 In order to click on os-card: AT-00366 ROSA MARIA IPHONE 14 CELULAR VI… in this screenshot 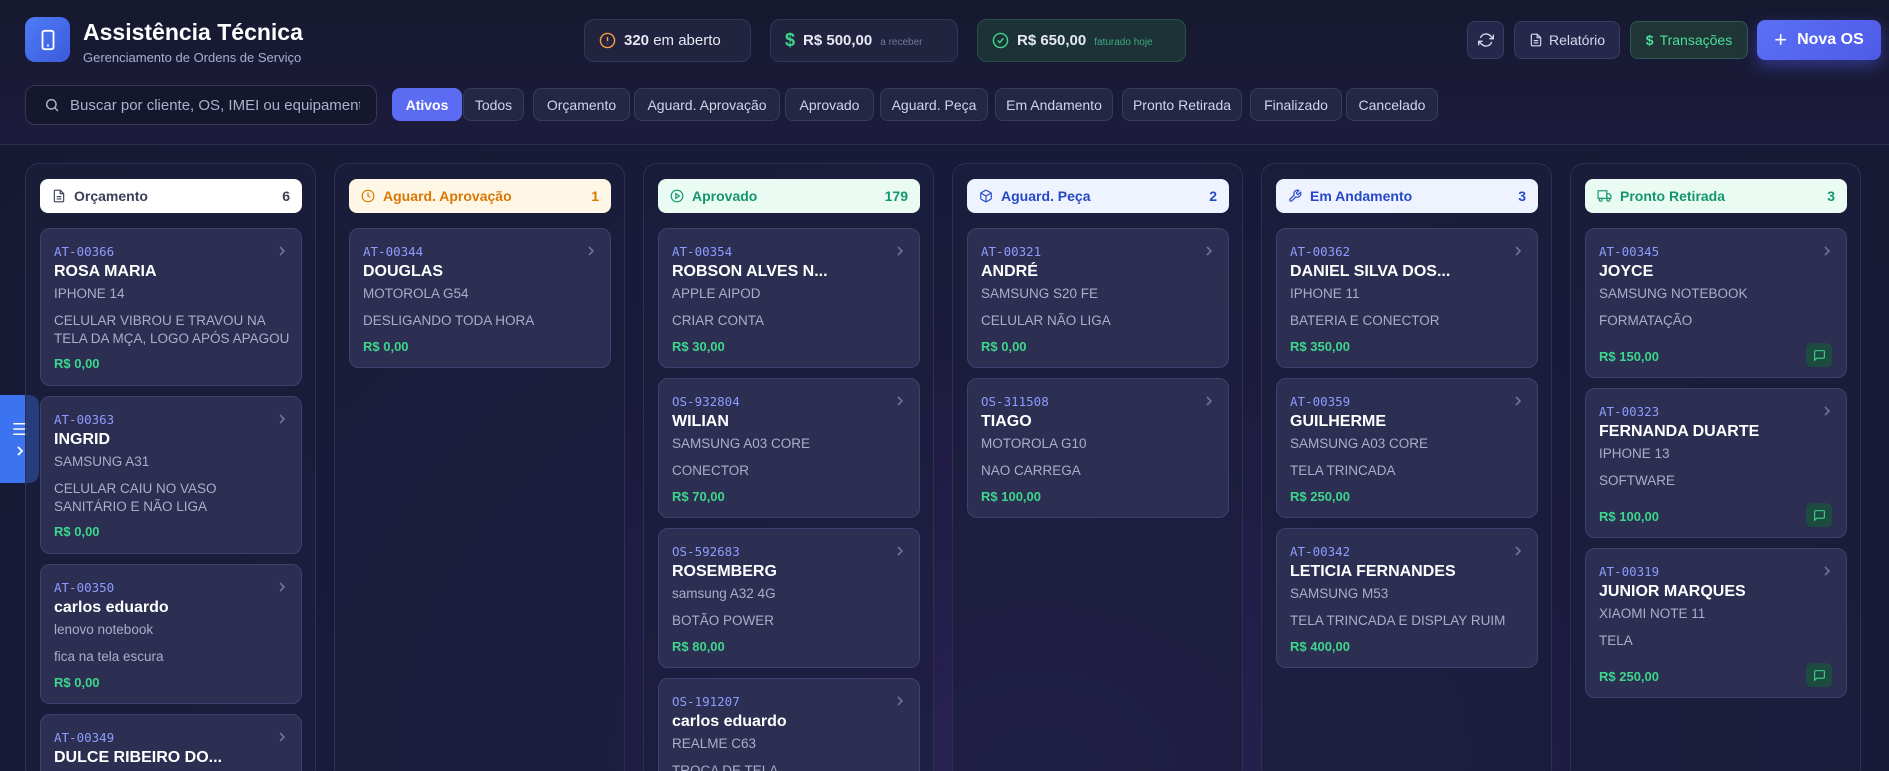, I will do `click(171, 307)`.